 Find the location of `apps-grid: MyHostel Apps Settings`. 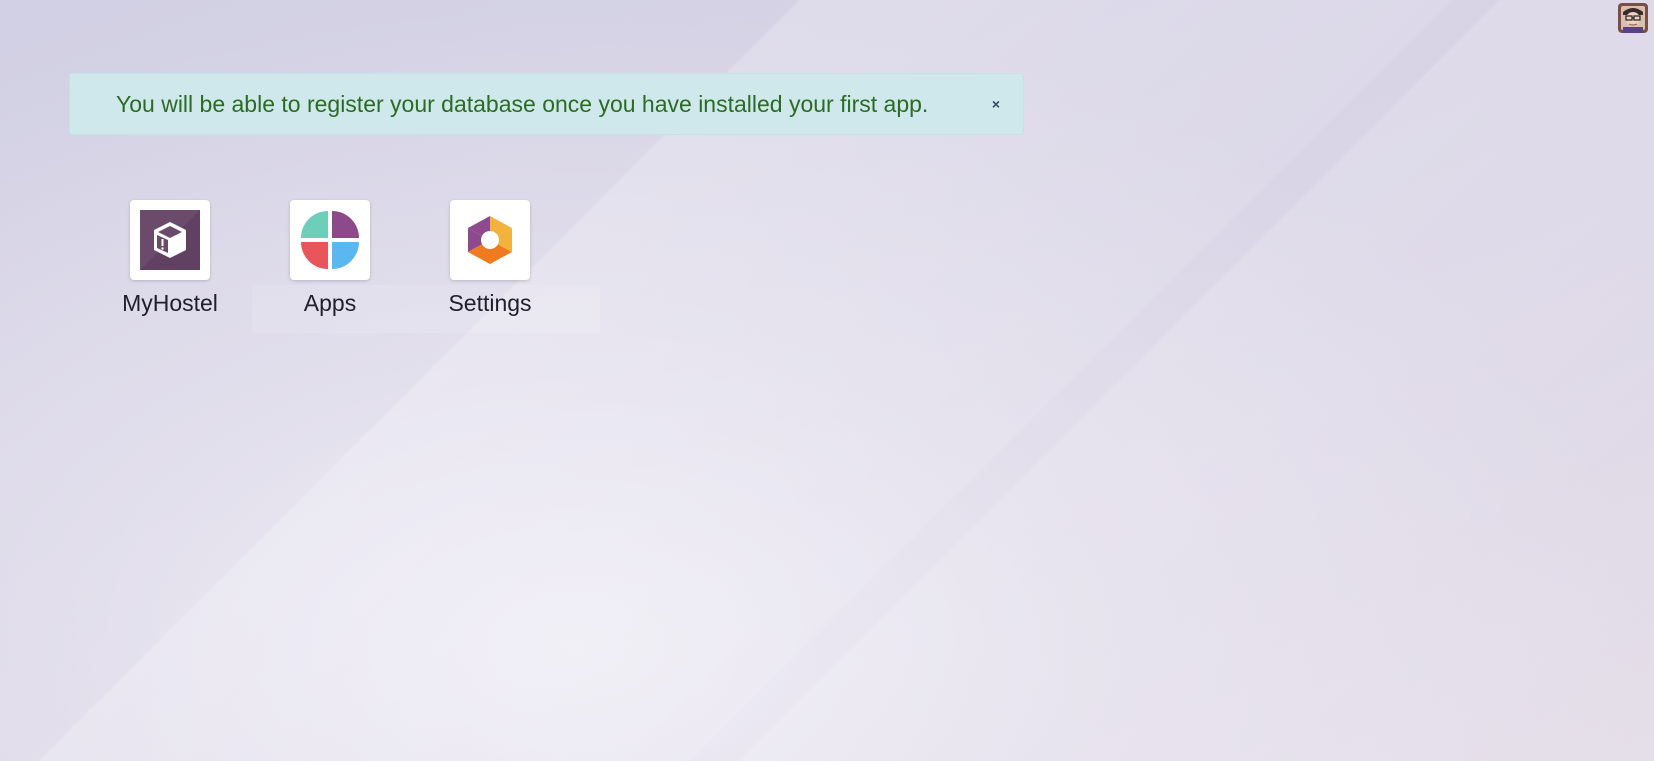

apps-grid: MyHostel Apps Settings is located at coordinates (330, 258).